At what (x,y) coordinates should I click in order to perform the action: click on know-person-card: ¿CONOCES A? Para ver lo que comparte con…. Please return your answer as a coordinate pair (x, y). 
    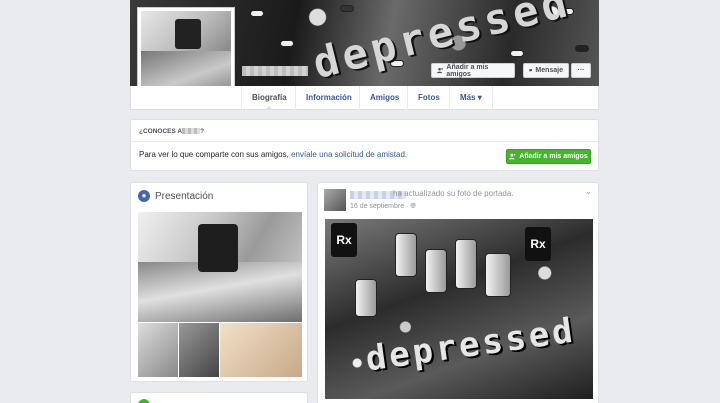
    Looking at the image, I should click on (364, 145).